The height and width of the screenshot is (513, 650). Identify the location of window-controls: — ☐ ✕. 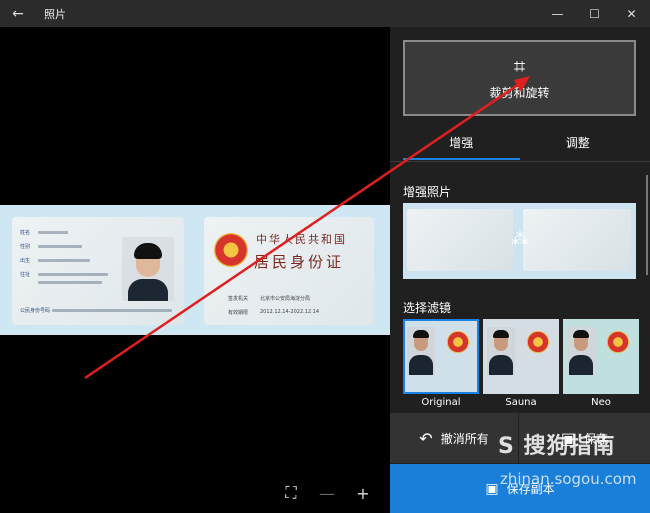
(594, 13).